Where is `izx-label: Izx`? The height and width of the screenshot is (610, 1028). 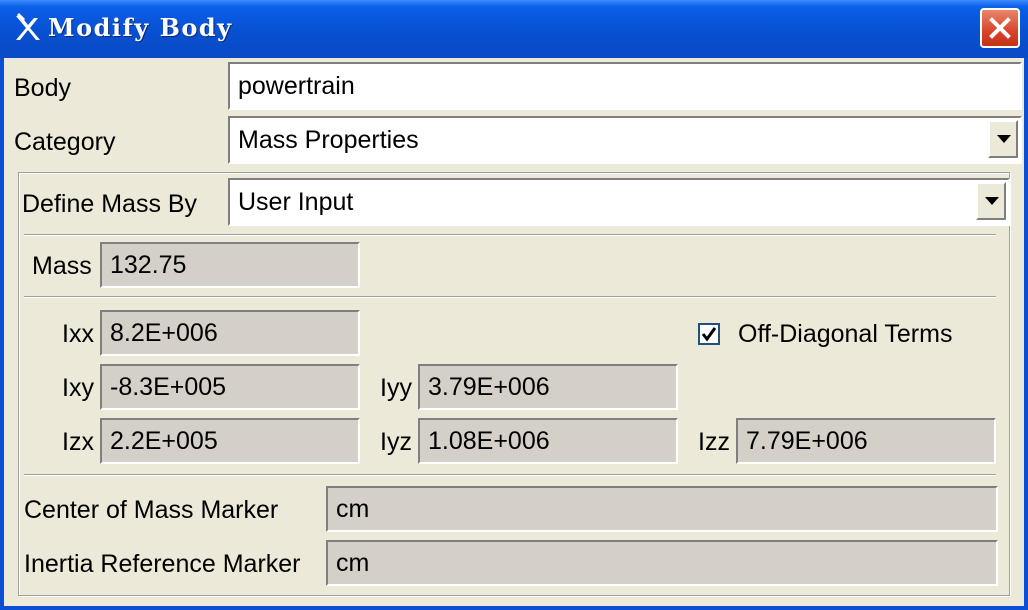 izx-label: Izx is located at coordinates (78, 442).